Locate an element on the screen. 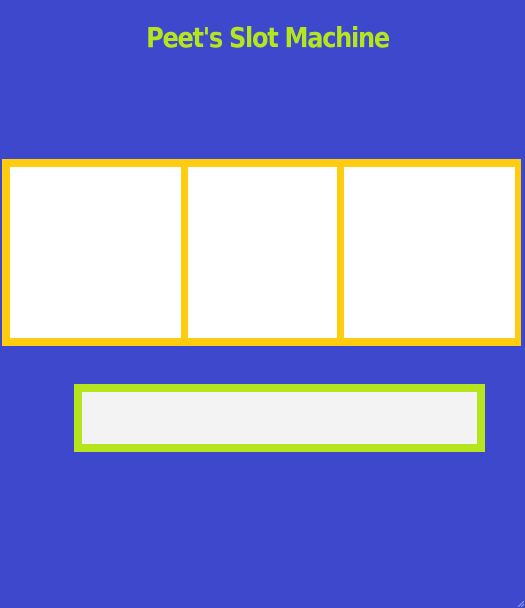  result-frame is located at coordinates (279, 418).